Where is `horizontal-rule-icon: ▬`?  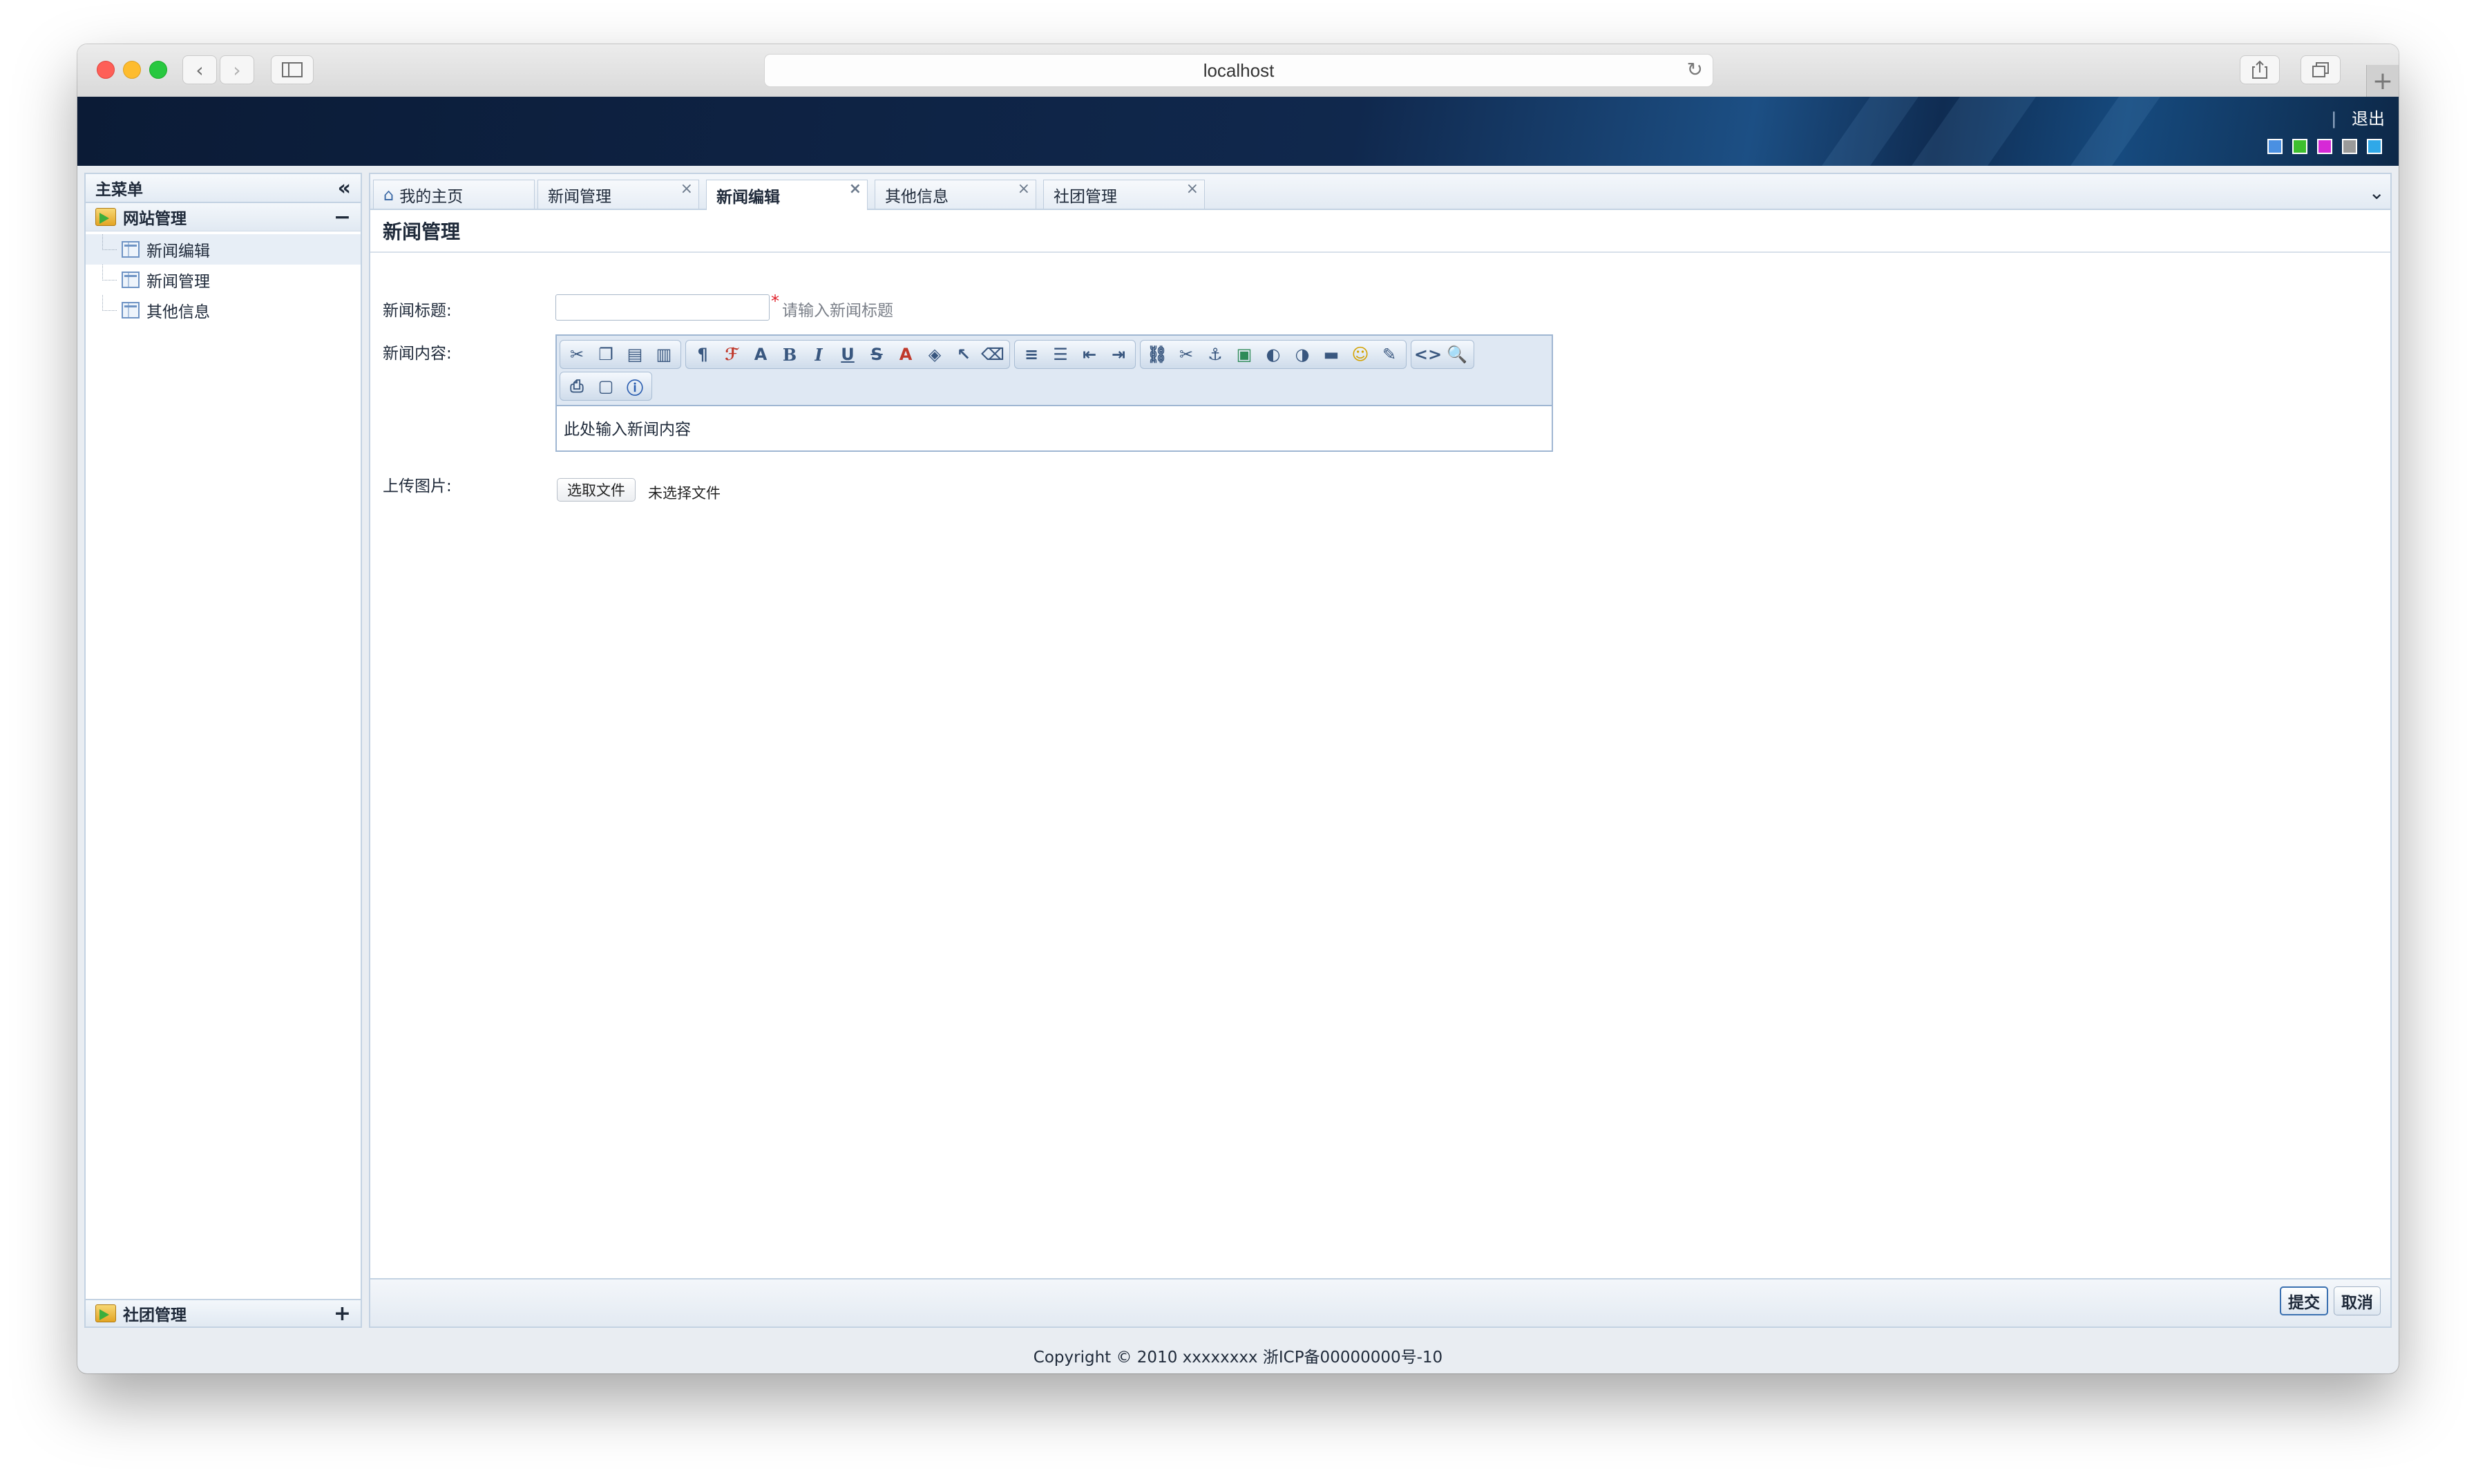
horizontal-rule-icon: ▬ is located at coordinates (1331, 354).